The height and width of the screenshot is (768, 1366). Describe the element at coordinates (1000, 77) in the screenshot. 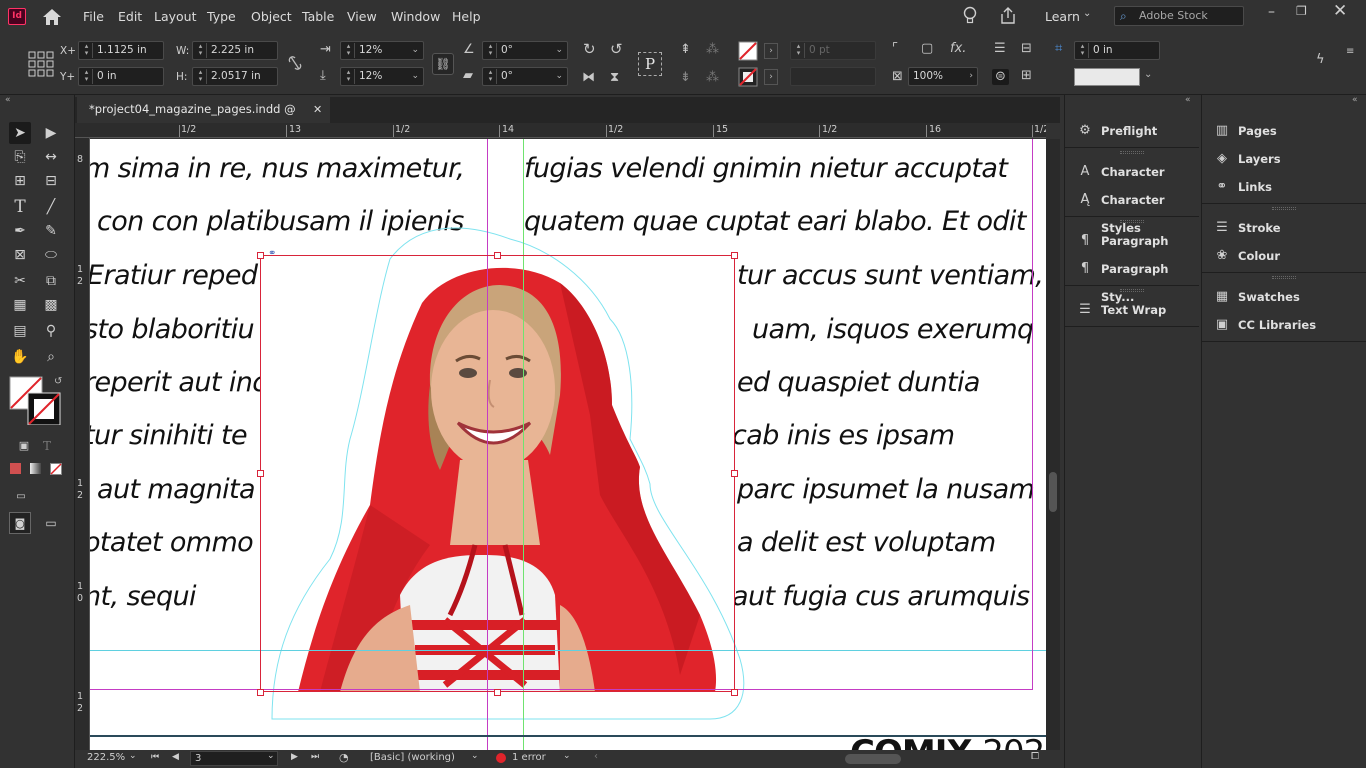

I see `text-wrap-shape-icon: ⊜` at that location.